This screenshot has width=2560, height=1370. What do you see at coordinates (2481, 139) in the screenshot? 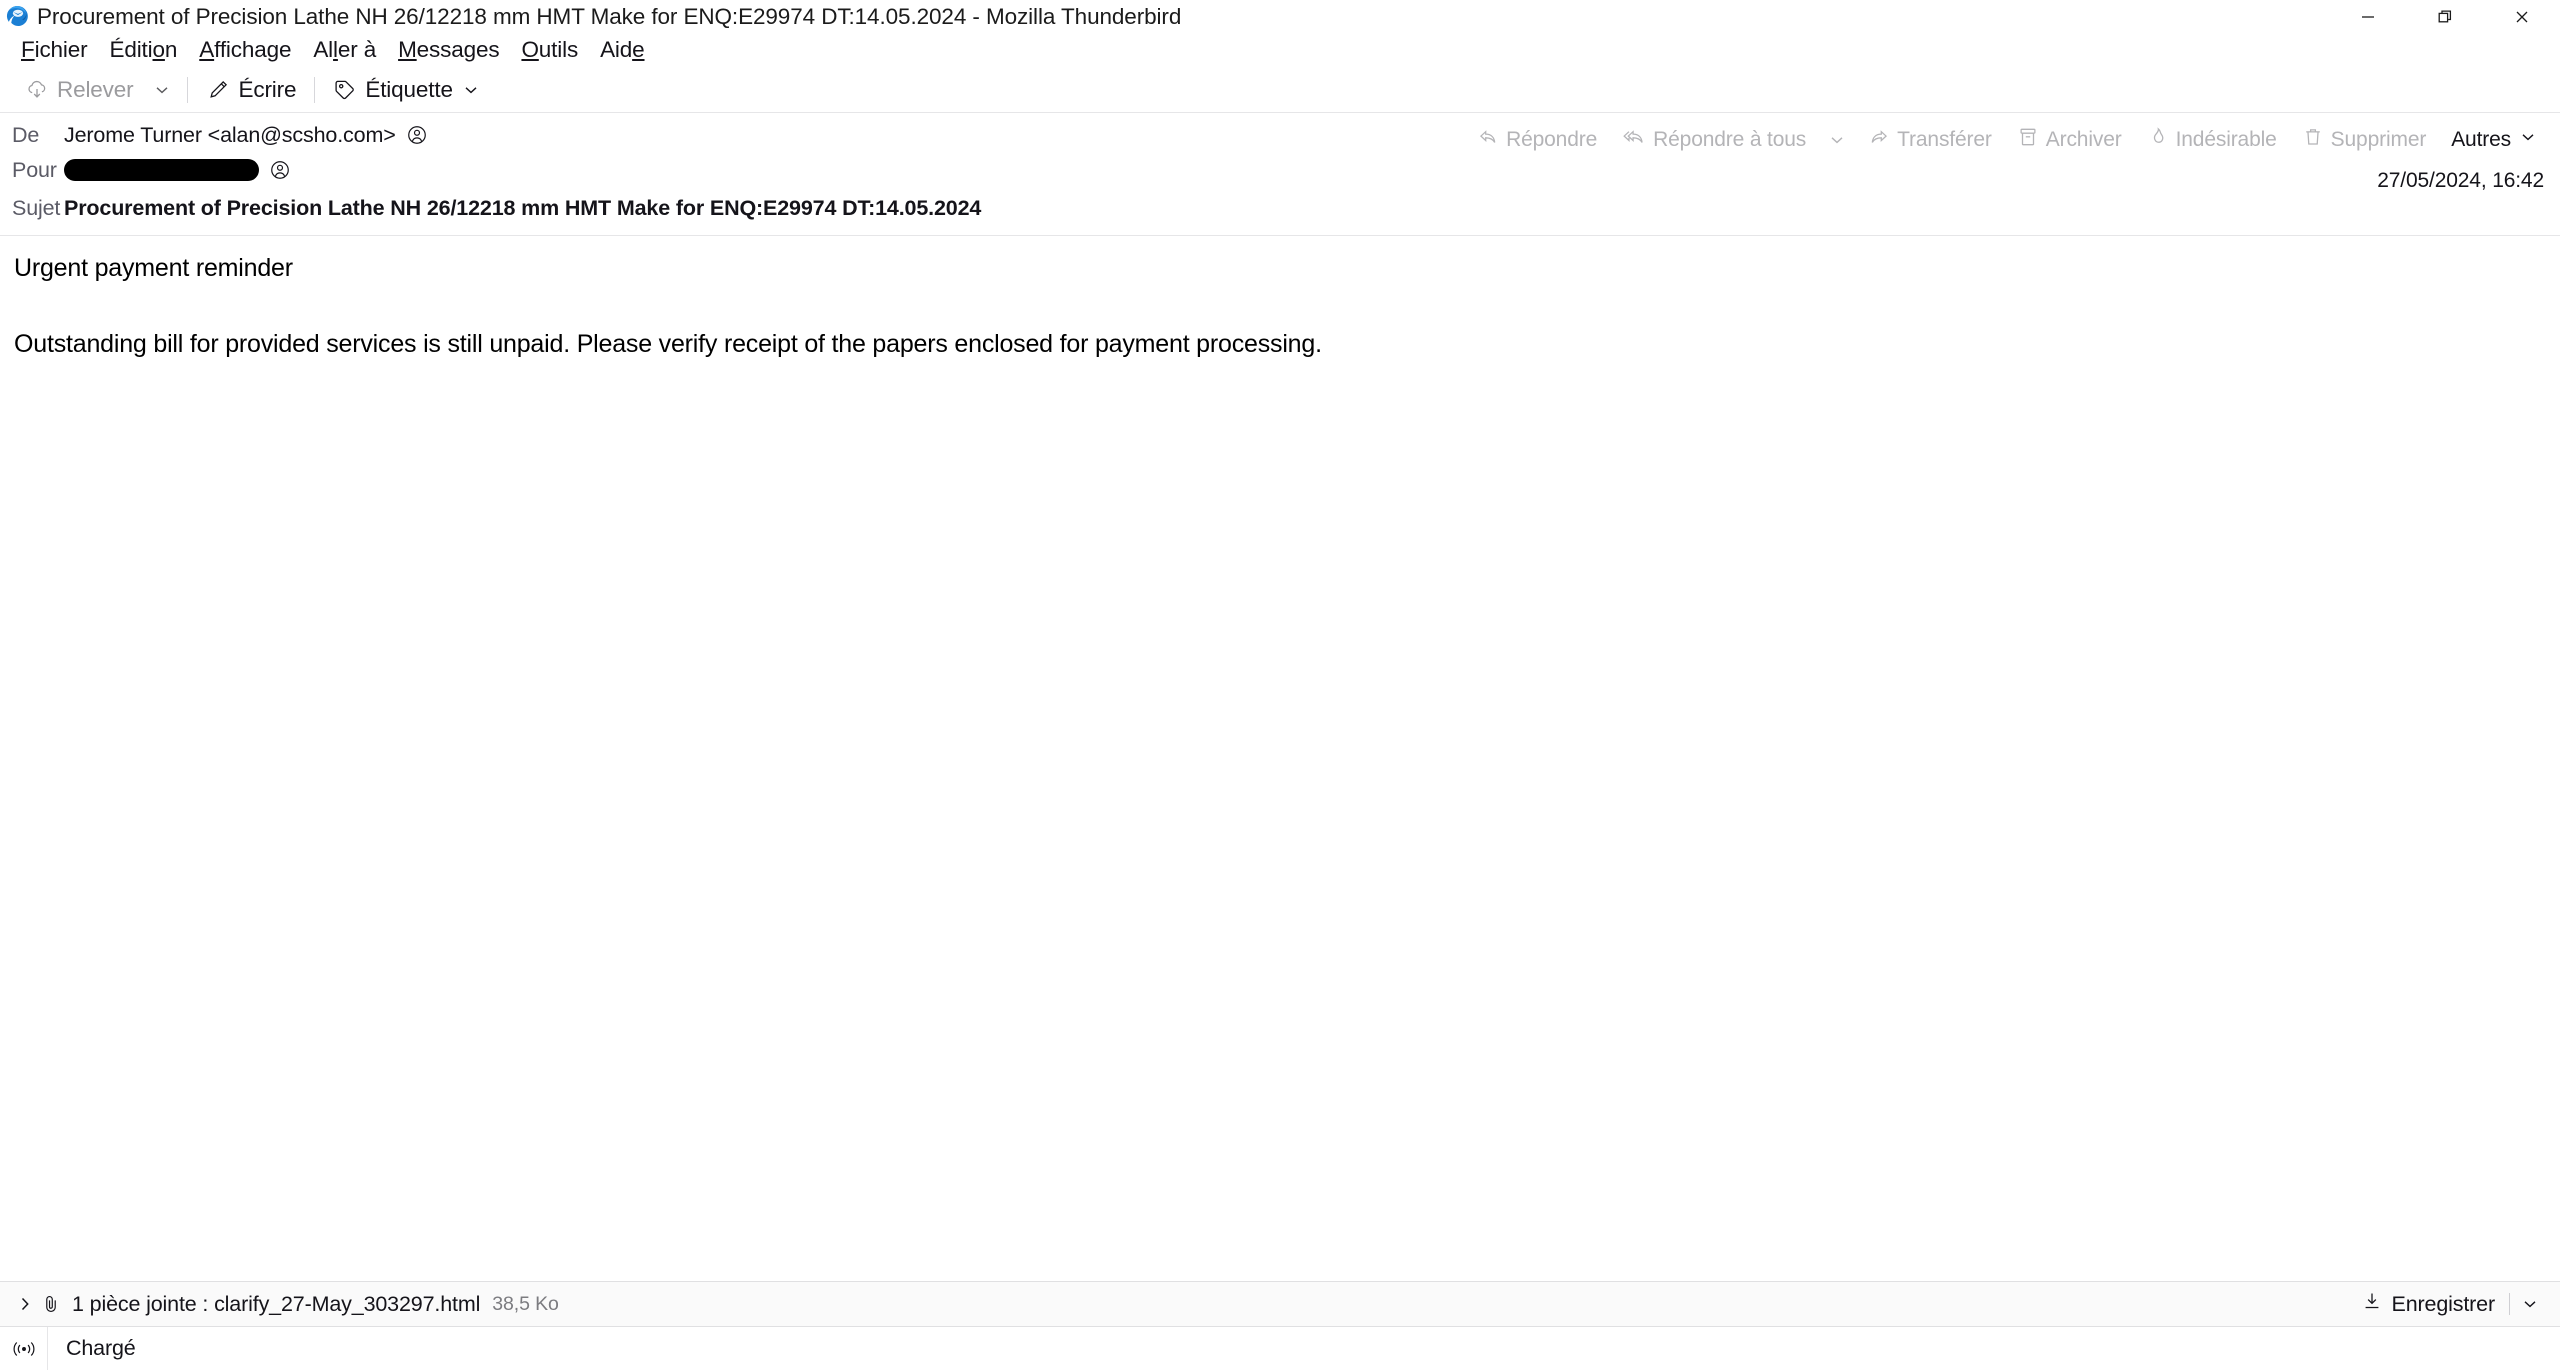
I see `more-label: Autres` at bounding box center [2481, 139].